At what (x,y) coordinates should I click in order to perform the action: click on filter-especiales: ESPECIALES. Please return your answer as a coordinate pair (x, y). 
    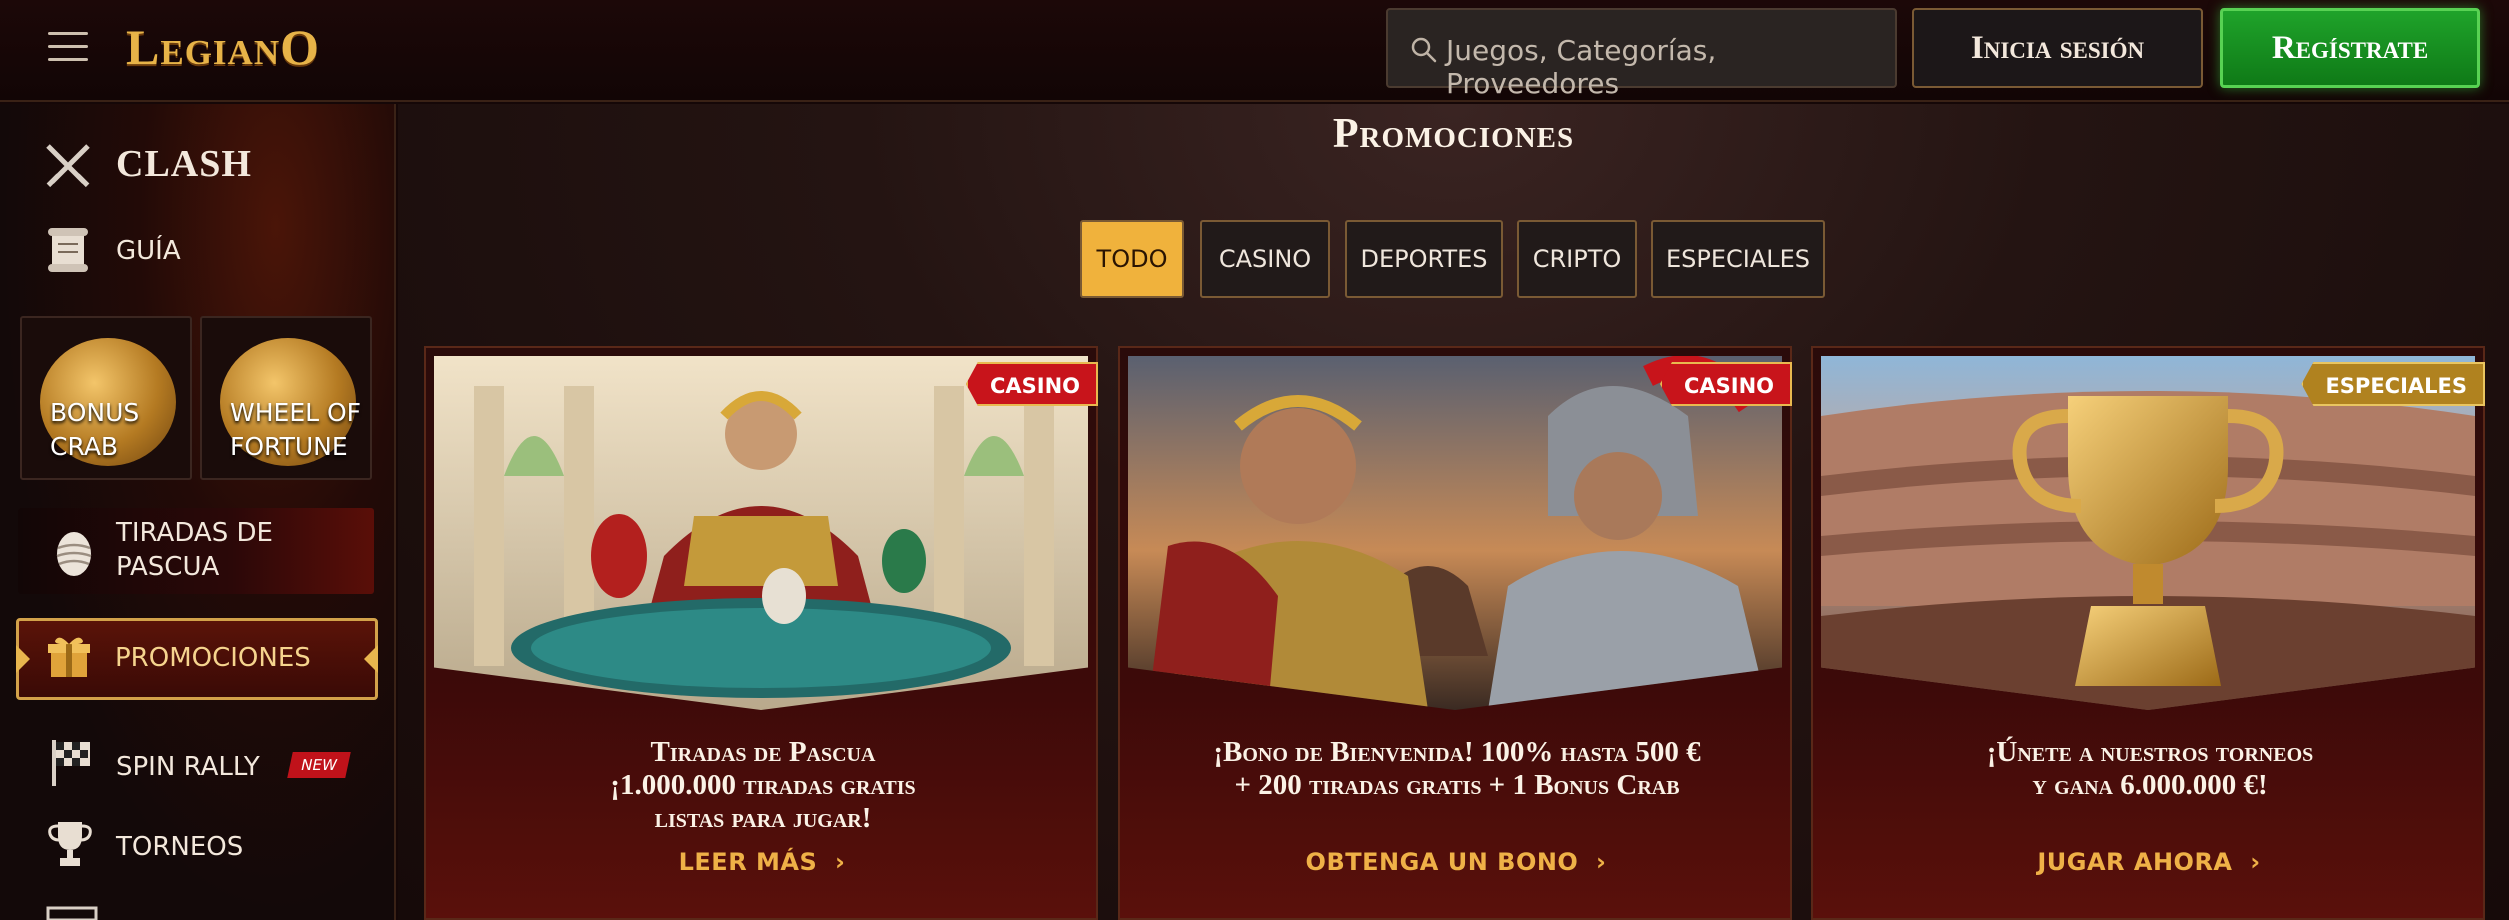
    Looking at the image, I should click on (1738, 259).